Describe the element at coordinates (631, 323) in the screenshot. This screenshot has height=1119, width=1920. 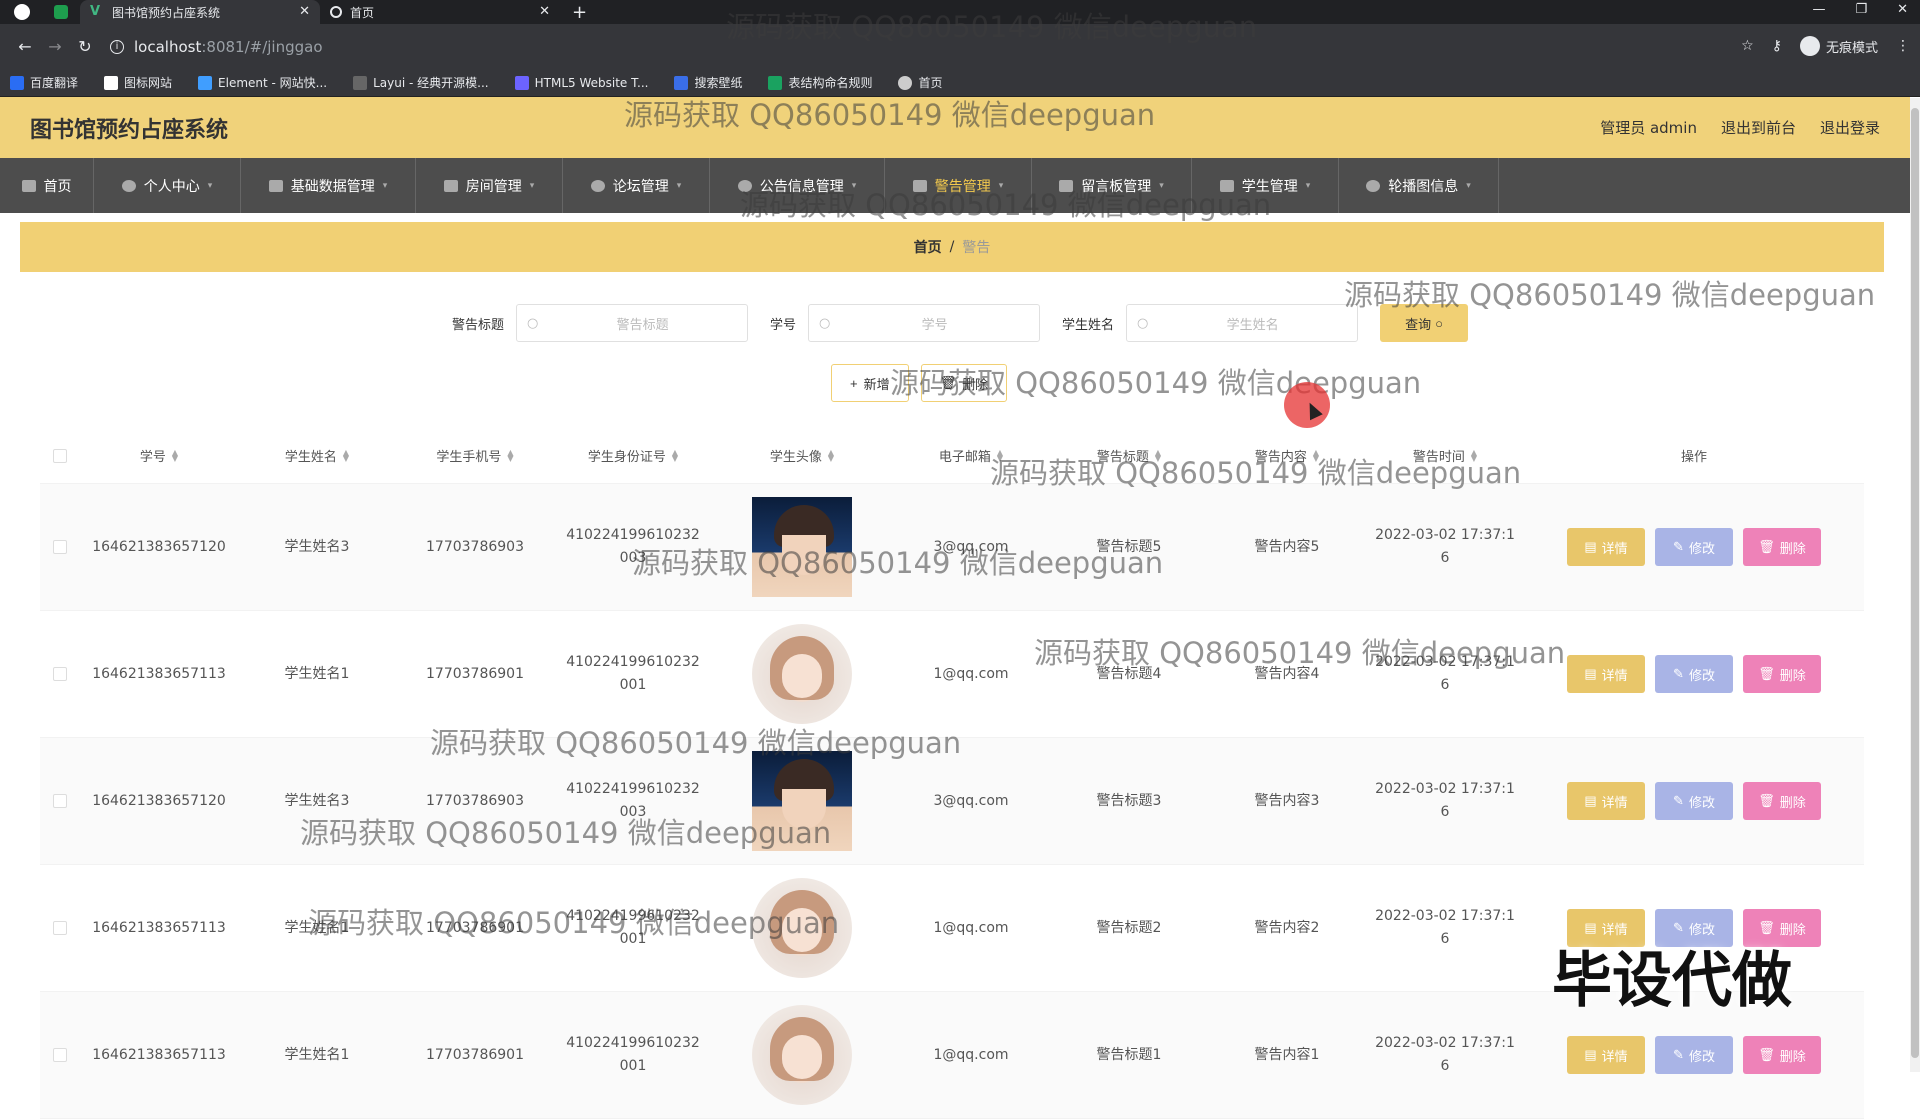
I see `warning-title-input: ○ 警告标题` at that location.